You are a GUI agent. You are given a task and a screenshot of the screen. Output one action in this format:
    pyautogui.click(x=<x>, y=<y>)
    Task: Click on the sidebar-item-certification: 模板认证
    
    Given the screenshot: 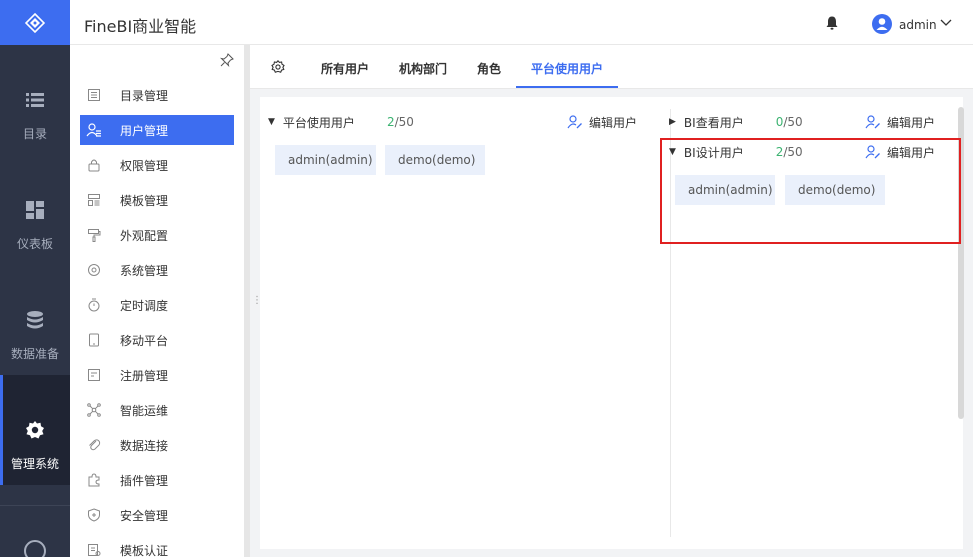 What is the action you would take?
    pyautogui.click(x=157, y=546)
    